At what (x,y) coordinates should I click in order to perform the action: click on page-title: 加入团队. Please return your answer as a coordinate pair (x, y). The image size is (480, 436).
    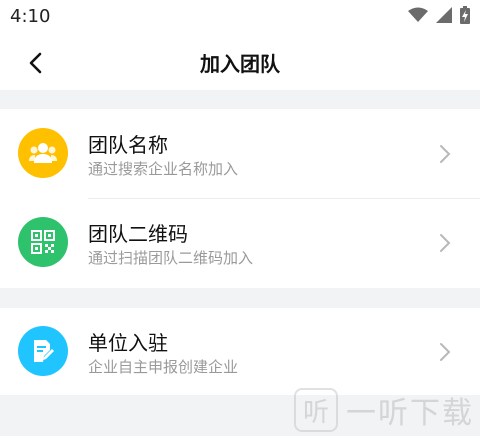
    Looking at the image, I should click on (240, 64).